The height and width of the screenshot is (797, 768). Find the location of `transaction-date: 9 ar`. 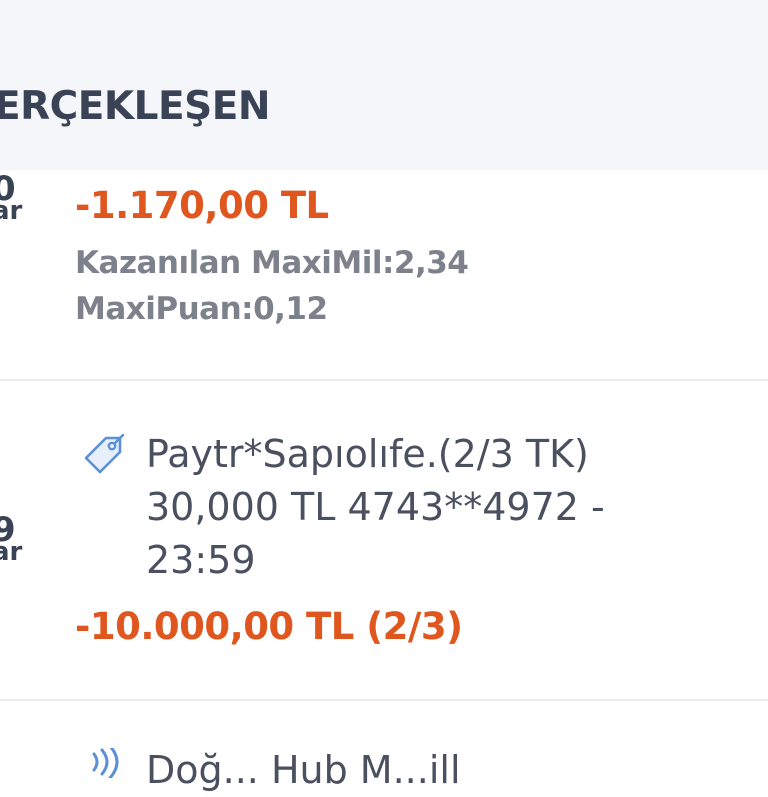

transaction-date: 9 ar is located at coordinates (16, 539).